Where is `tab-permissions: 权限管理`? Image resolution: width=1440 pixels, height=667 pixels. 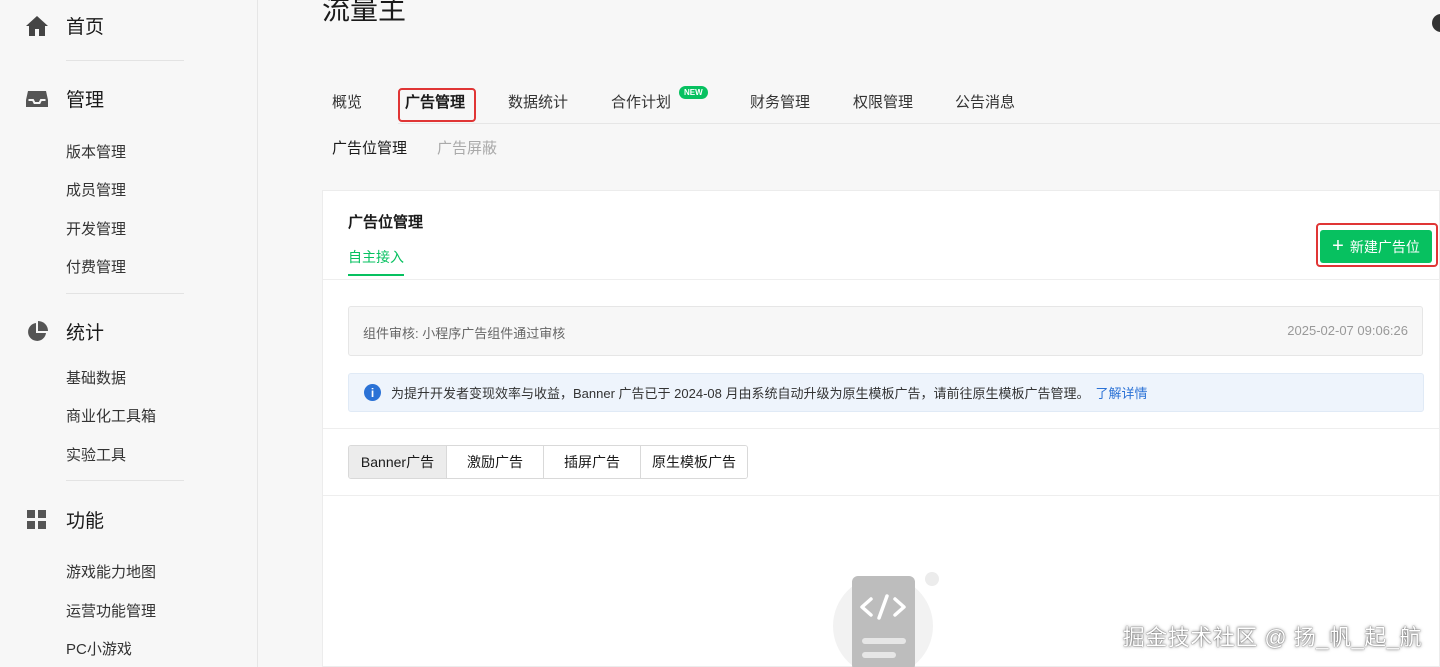
tab-permissions: 权限管理 is located at coordinates (883, 101).